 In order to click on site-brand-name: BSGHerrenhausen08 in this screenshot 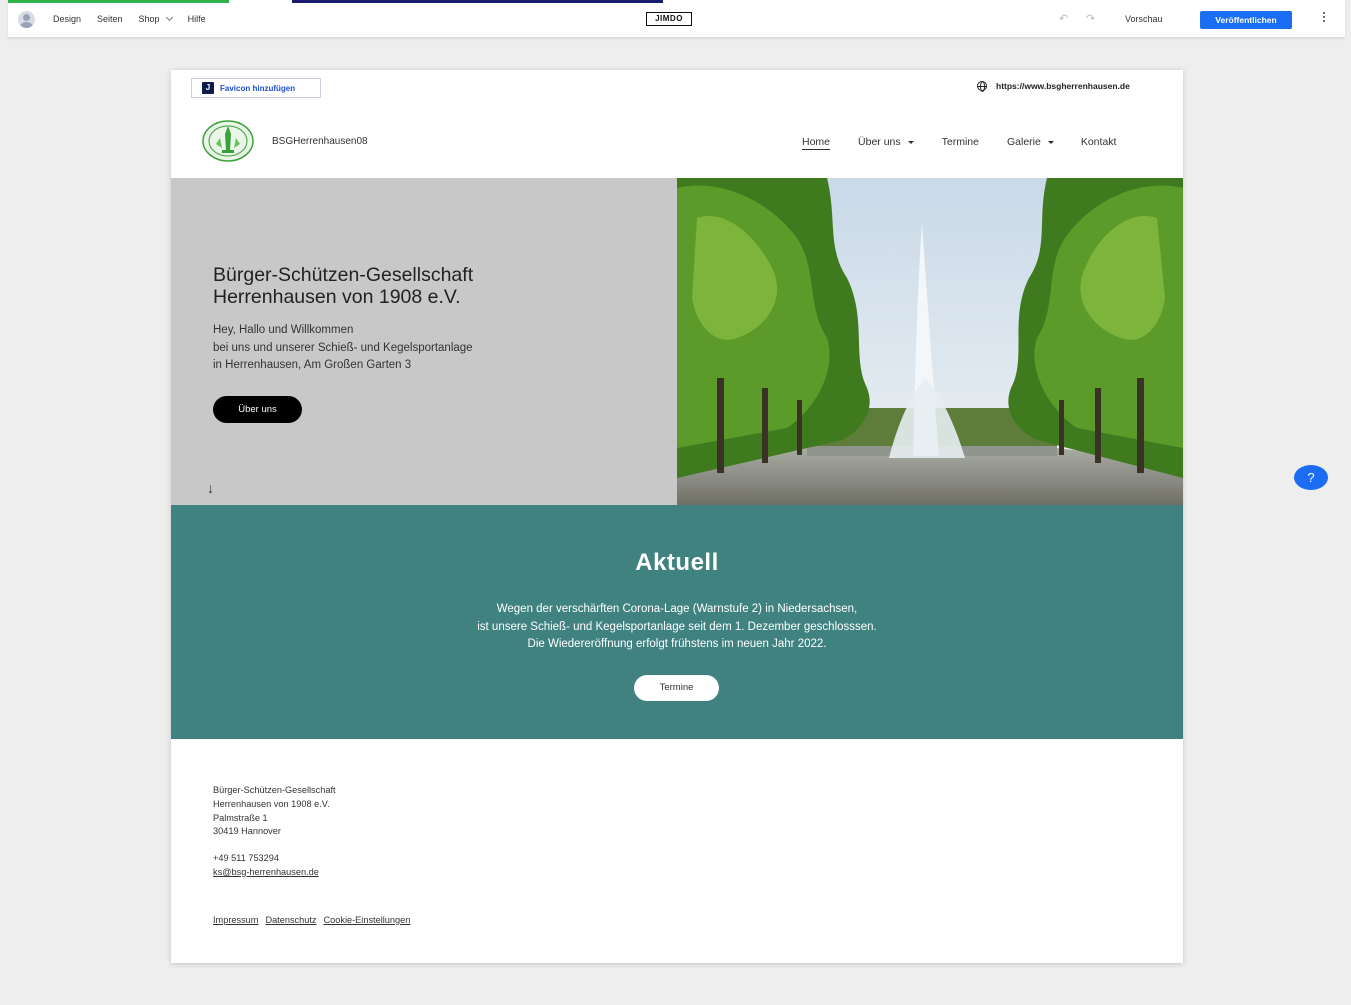, I will do `click(320, 141)`.